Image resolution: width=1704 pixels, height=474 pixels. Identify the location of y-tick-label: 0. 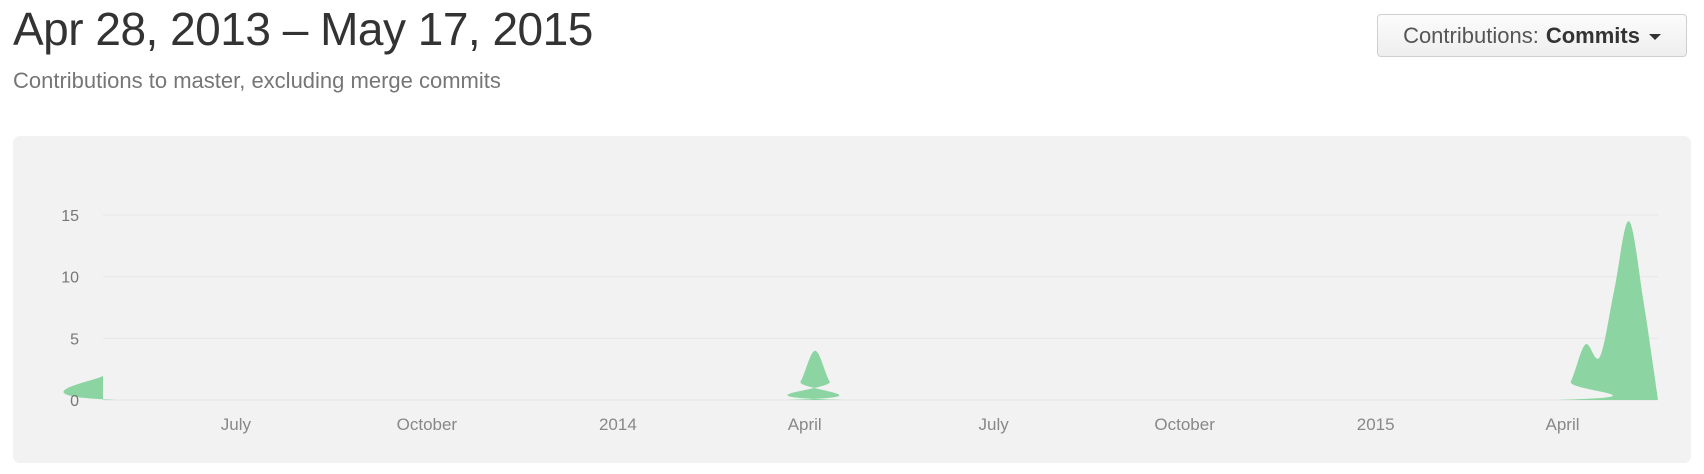
(74, 401).